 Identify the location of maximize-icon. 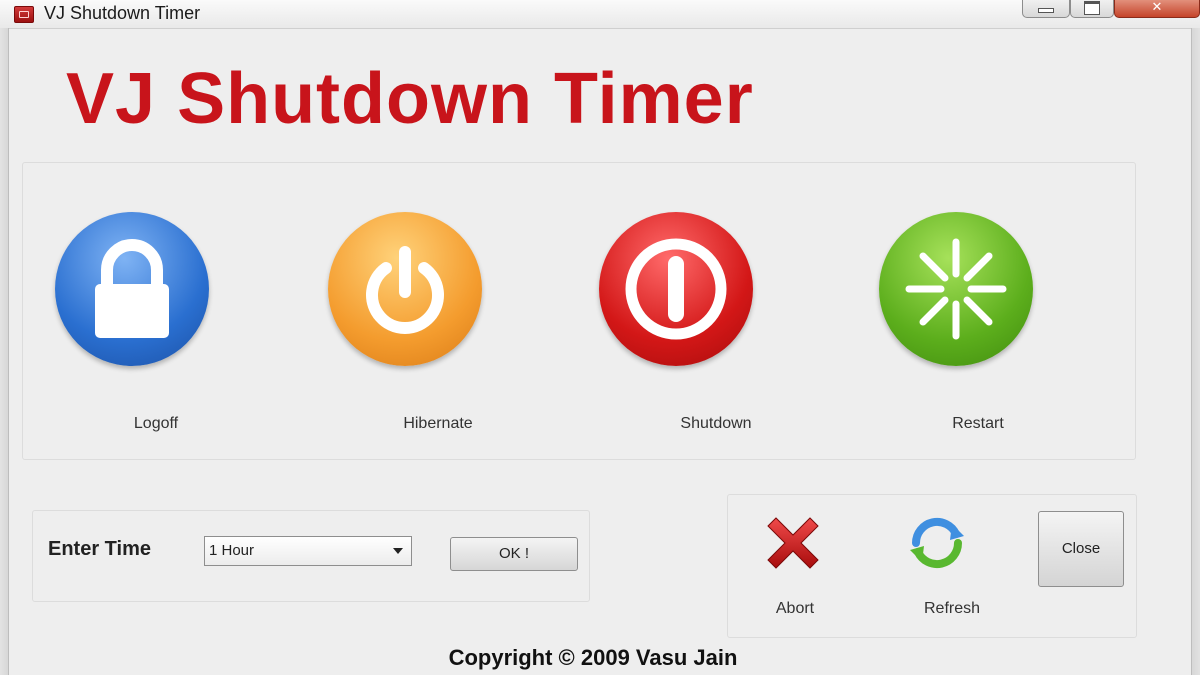
(1092, 8).